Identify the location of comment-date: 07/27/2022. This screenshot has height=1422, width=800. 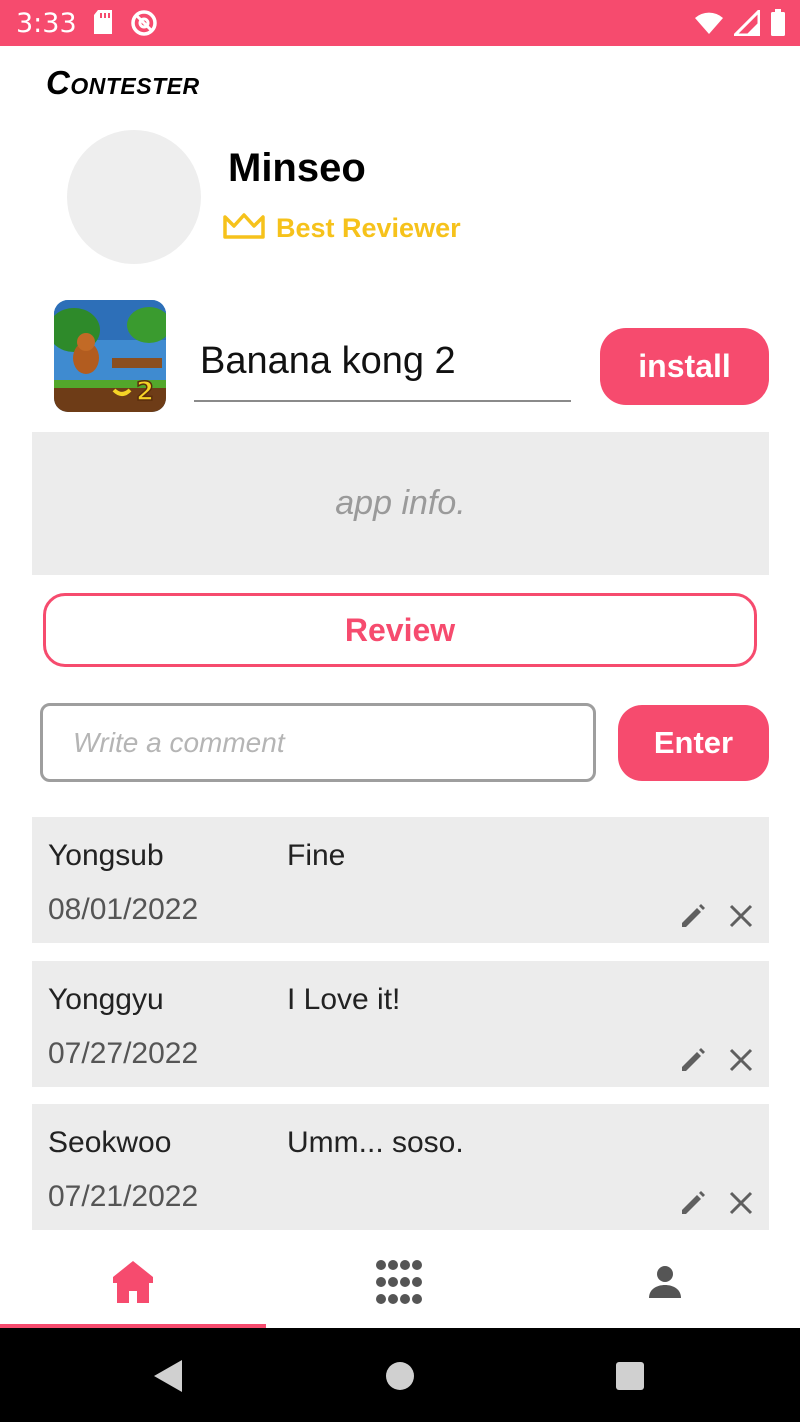
(123, 1053).